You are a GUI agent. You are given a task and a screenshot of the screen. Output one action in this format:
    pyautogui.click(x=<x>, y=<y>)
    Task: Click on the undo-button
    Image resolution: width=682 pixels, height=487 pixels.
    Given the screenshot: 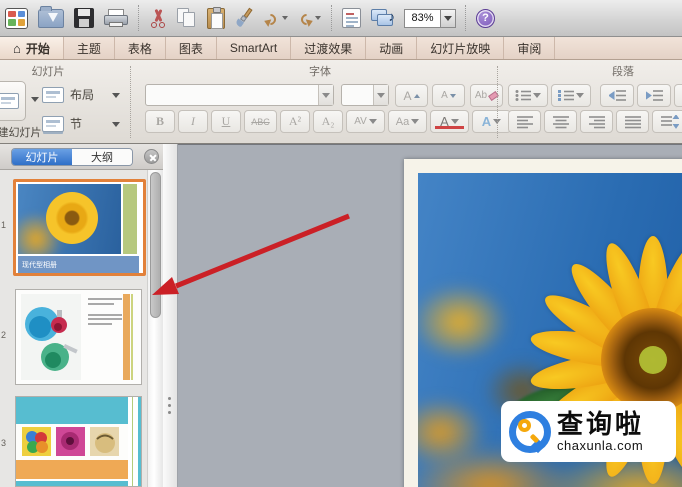 What is the action you would take?
    pyautogui.click(x=276, y=18)
    